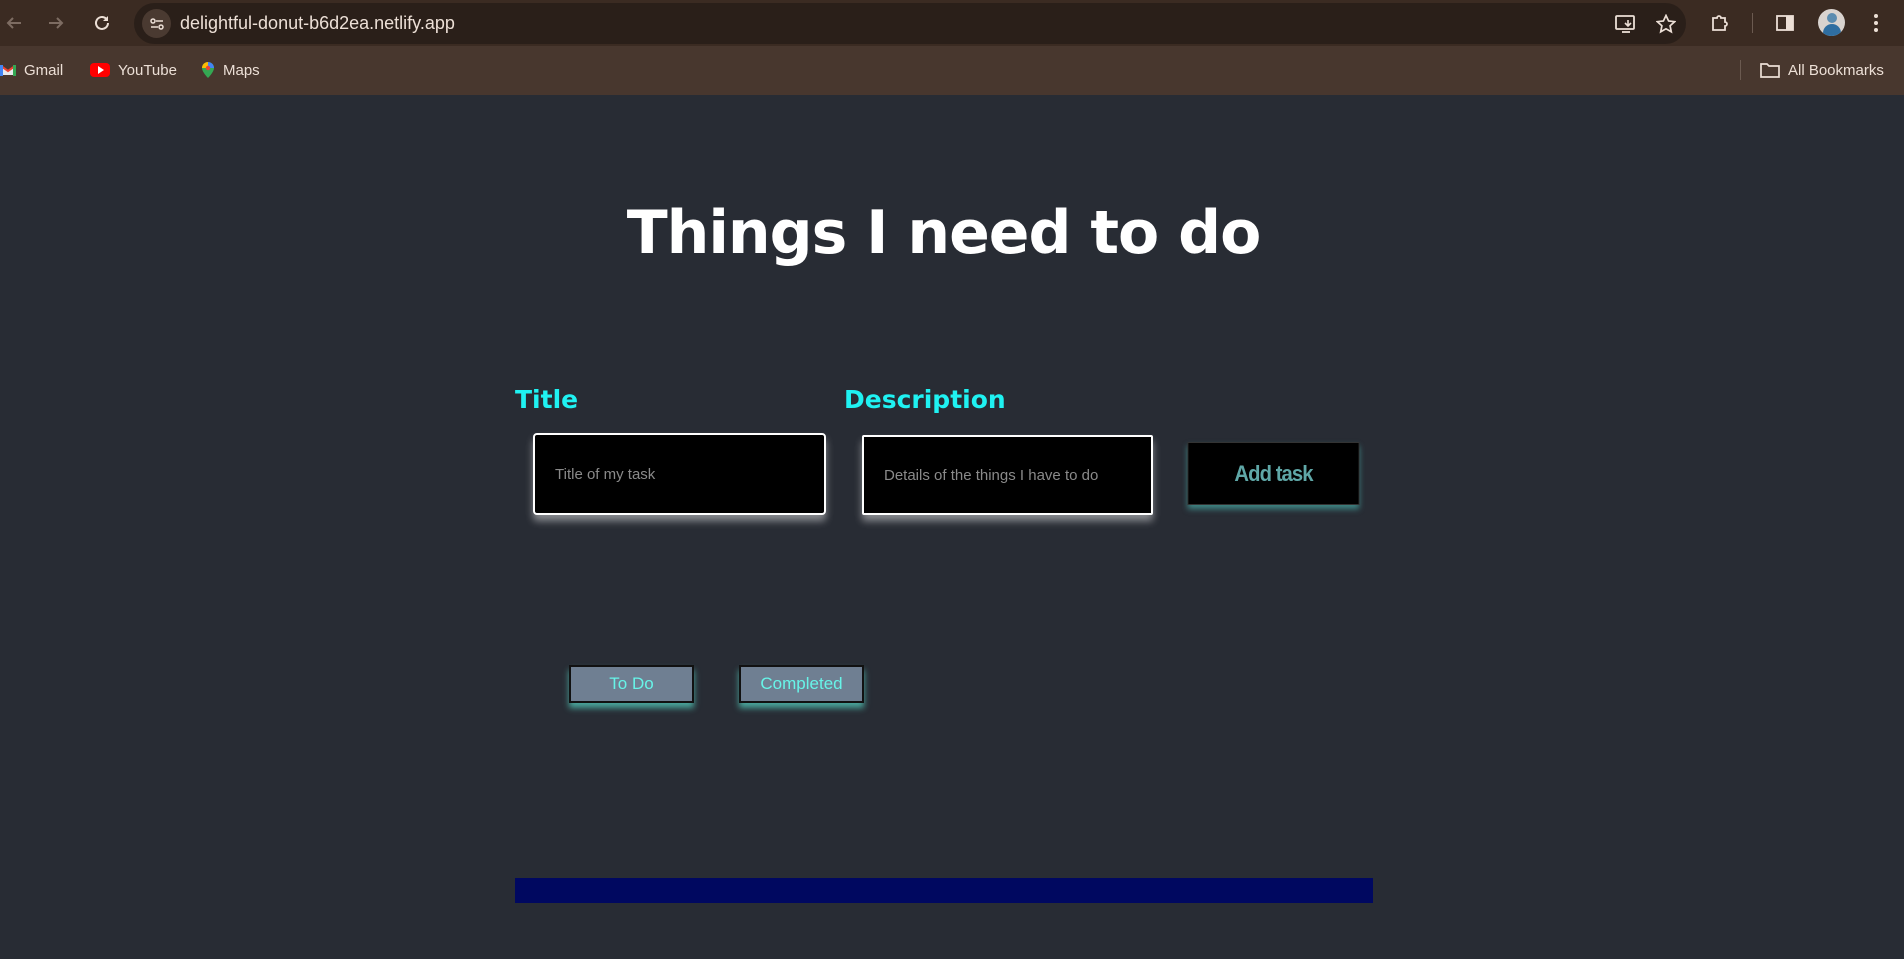 This screenshot has height=959, width=1904. I want to click on puzzle-icon, so click(1720, 23).